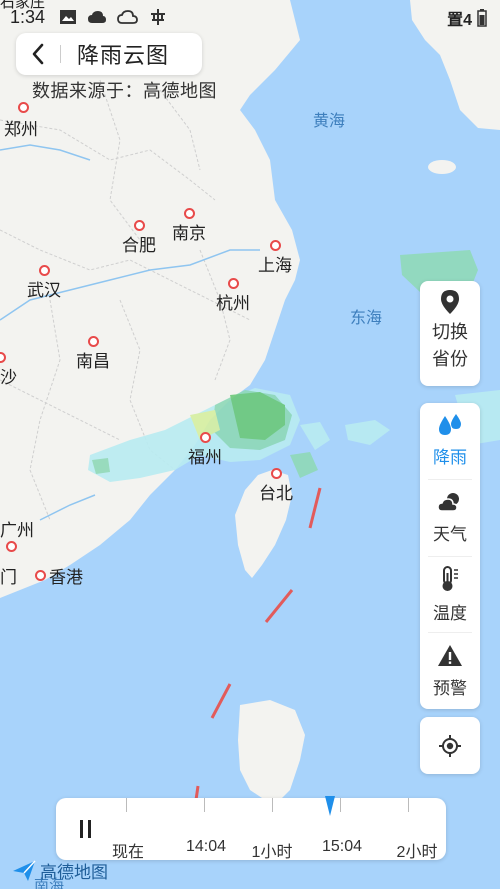 The height and width of the screenshot is (889, 500). Describe the element at coordinates (342, 847) in the screenshot. I see `timeline-label-1504: 15:04` at that location.